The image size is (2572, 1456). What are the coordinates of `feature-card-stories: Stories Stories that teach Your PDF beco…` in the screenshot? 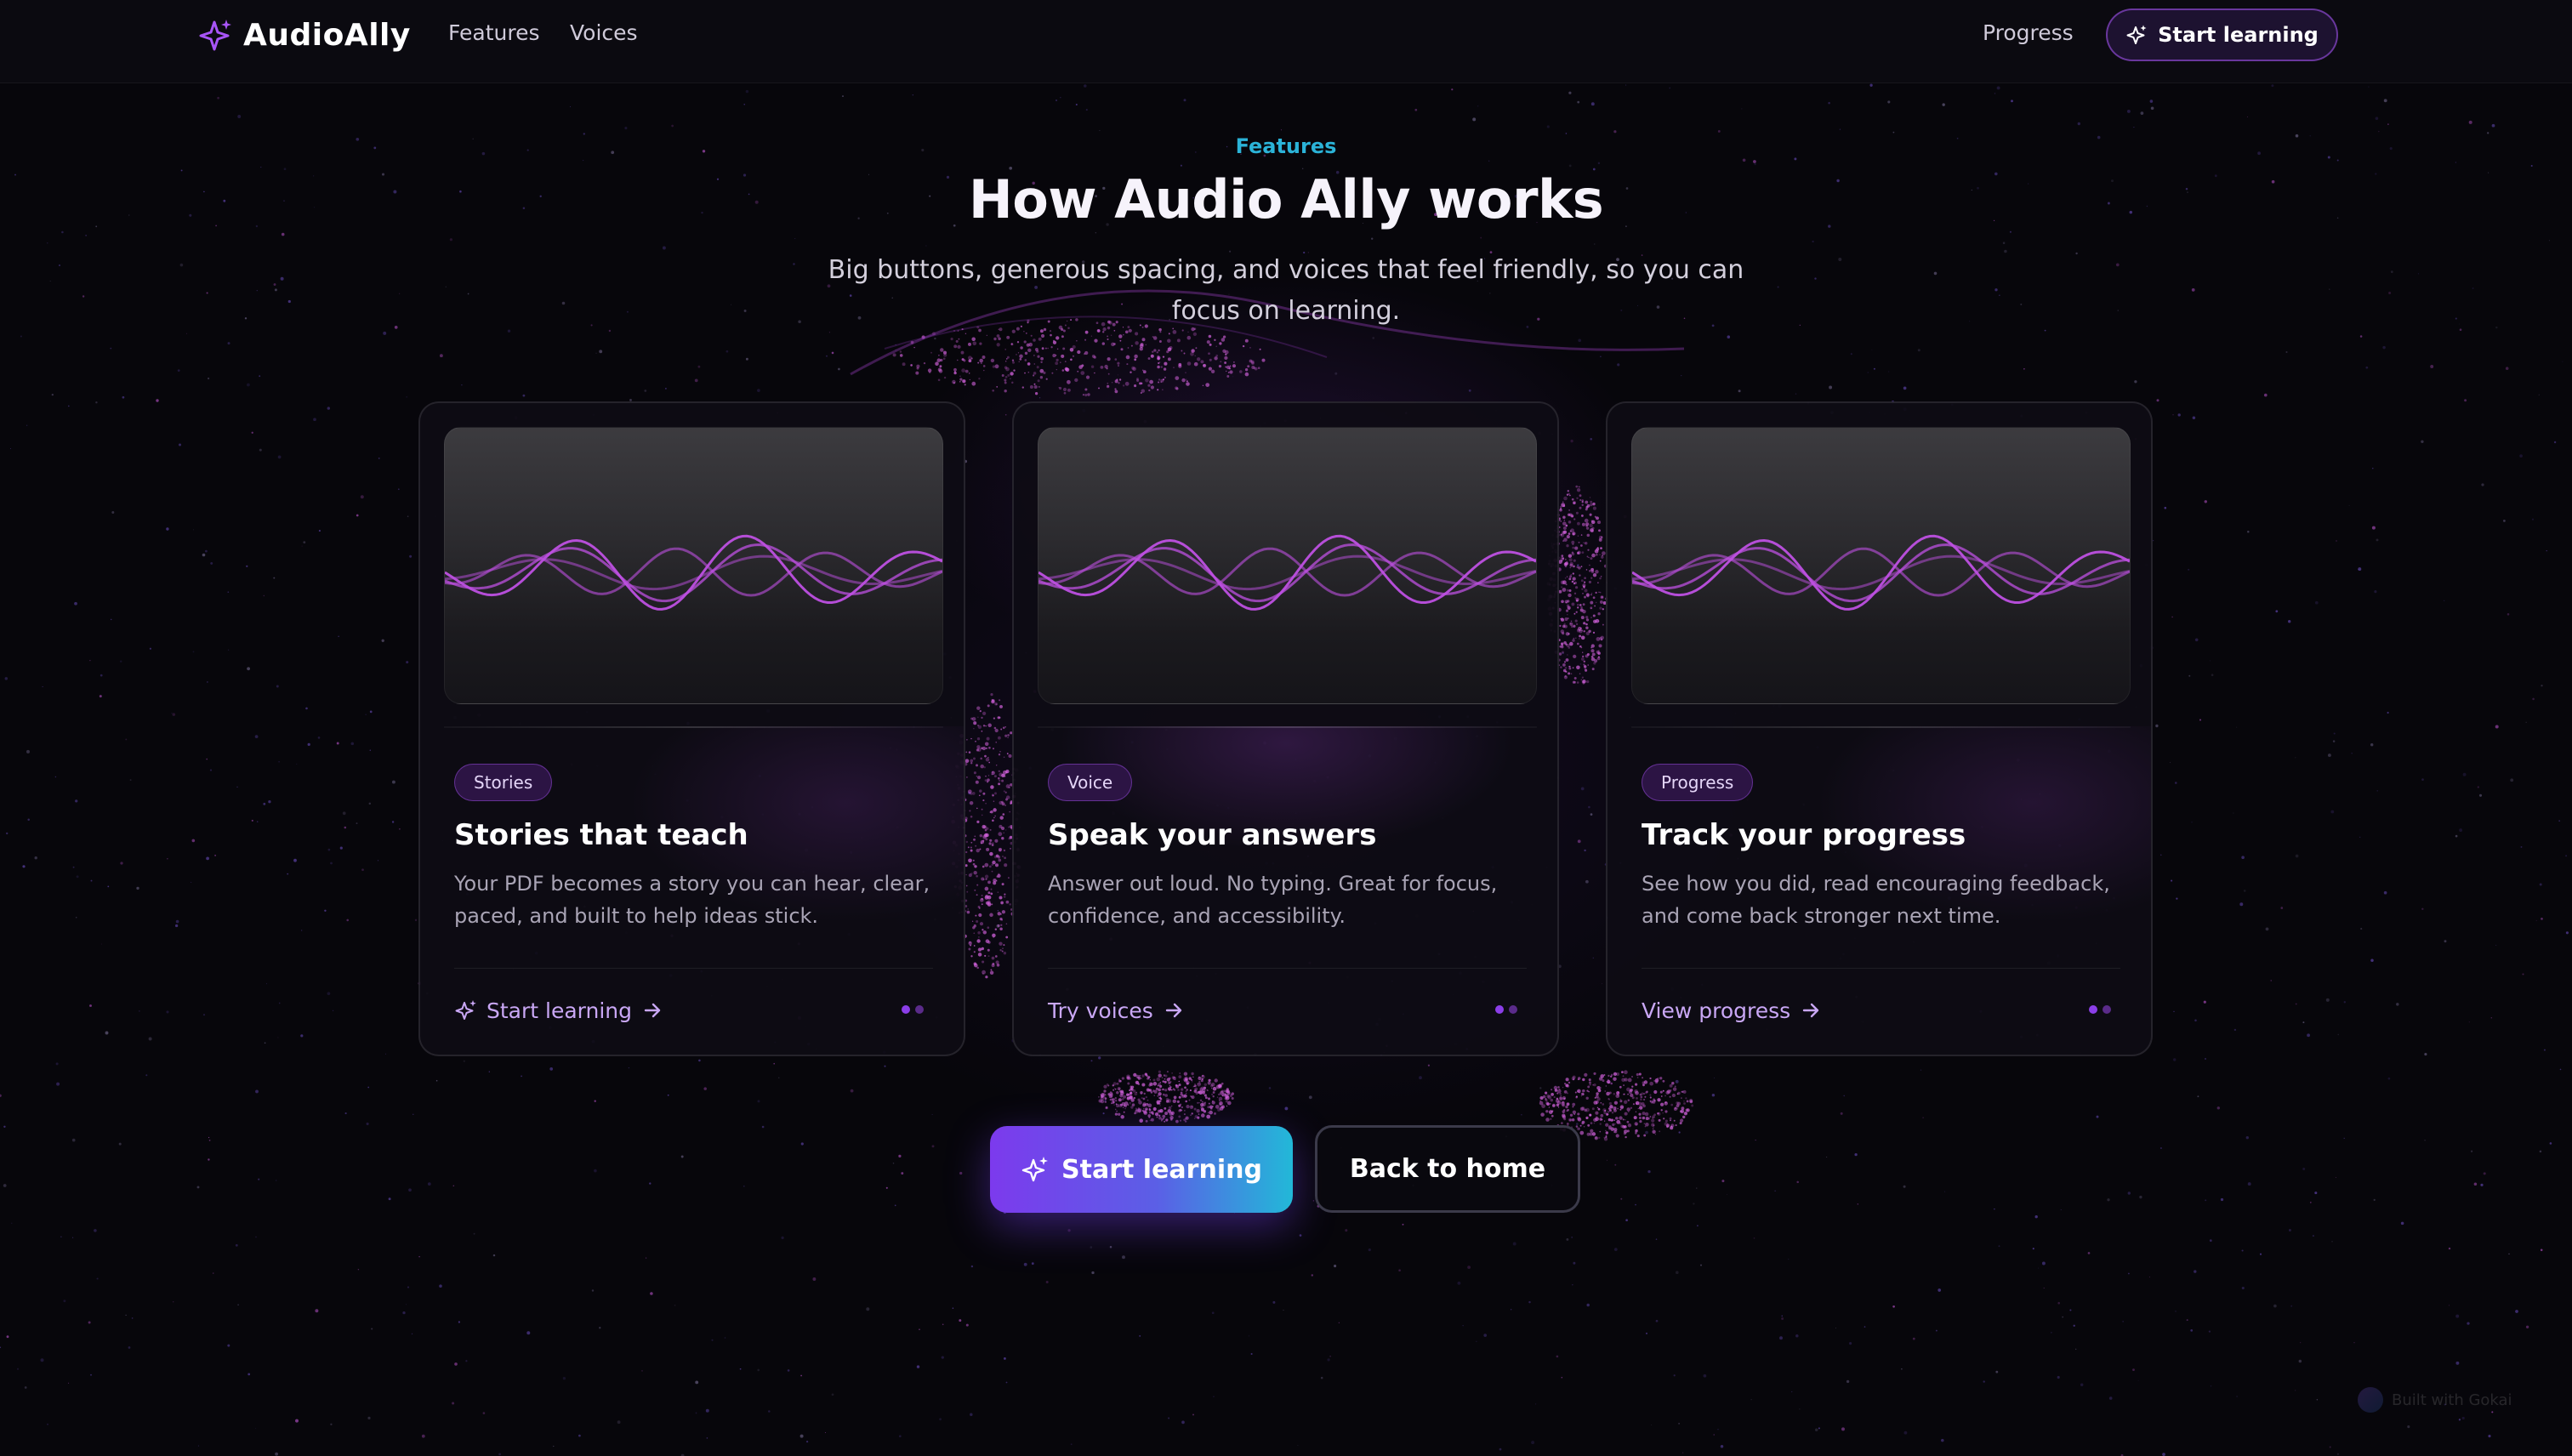 It's located at (692, 729).